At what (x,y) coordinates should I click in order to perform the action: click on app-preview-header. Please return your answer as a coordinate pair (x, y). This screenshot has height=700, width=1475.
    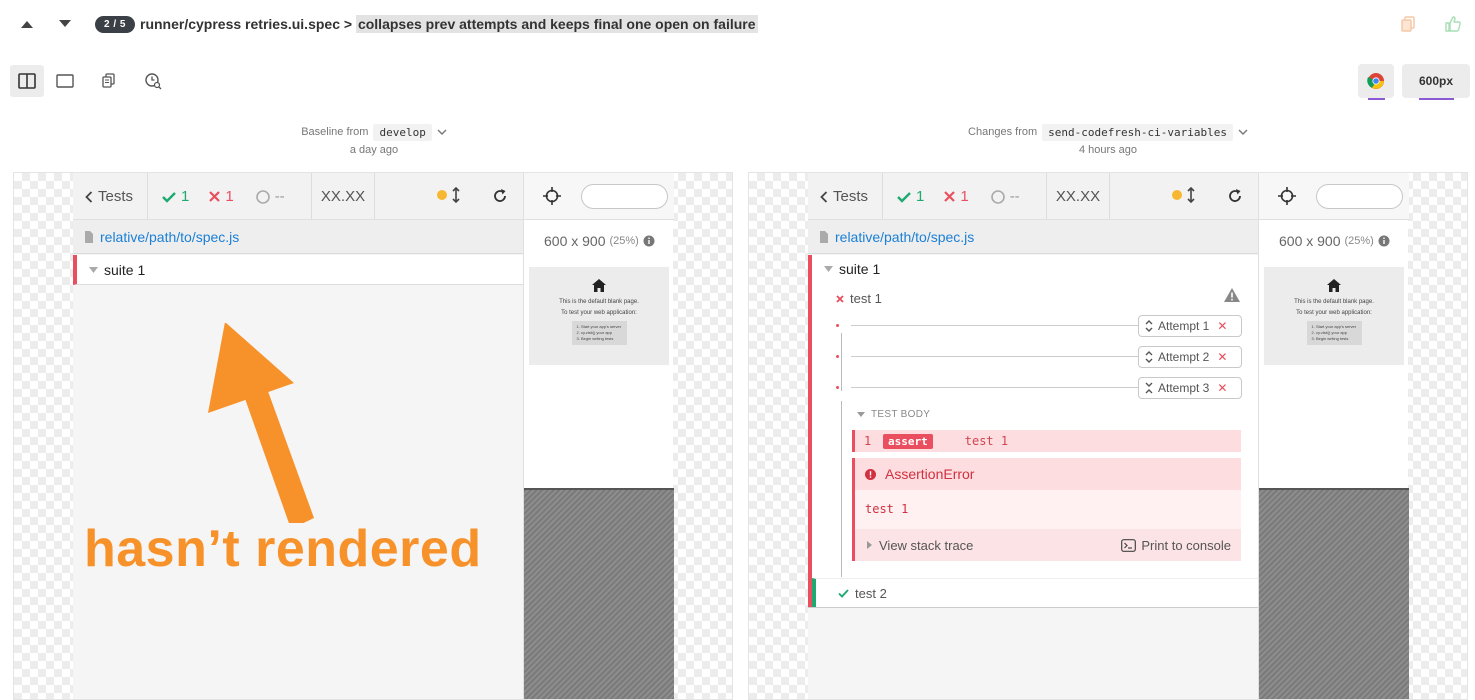
    Looking at the image, I should click on (599, 196).